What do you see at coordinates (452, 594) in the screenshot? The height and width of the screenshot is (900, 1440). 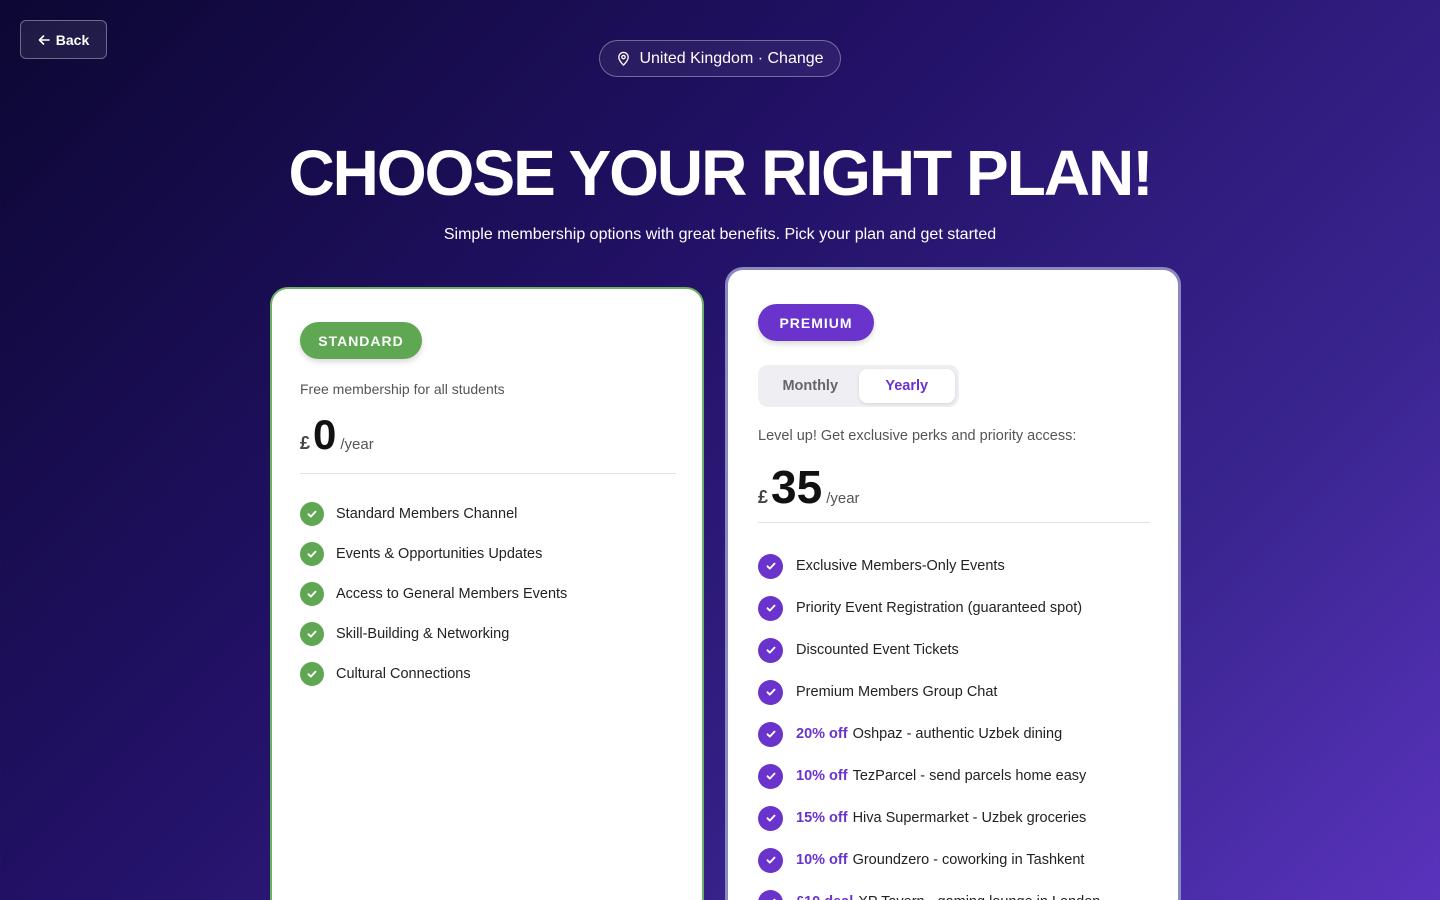 I see `feature-text: Access to General Members Events` at bounding box center [452, 594].